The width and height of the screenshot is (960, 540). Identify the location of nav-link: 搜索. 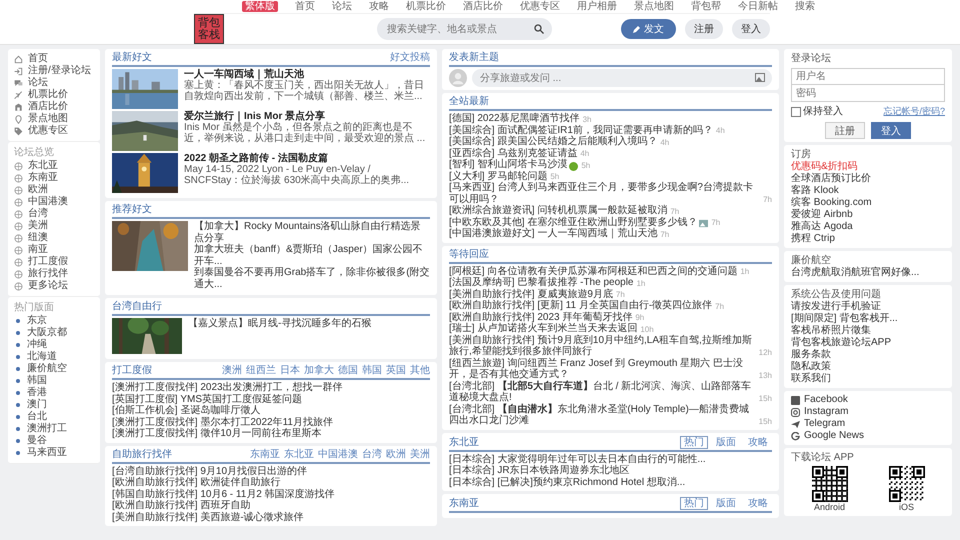
(805, 6).